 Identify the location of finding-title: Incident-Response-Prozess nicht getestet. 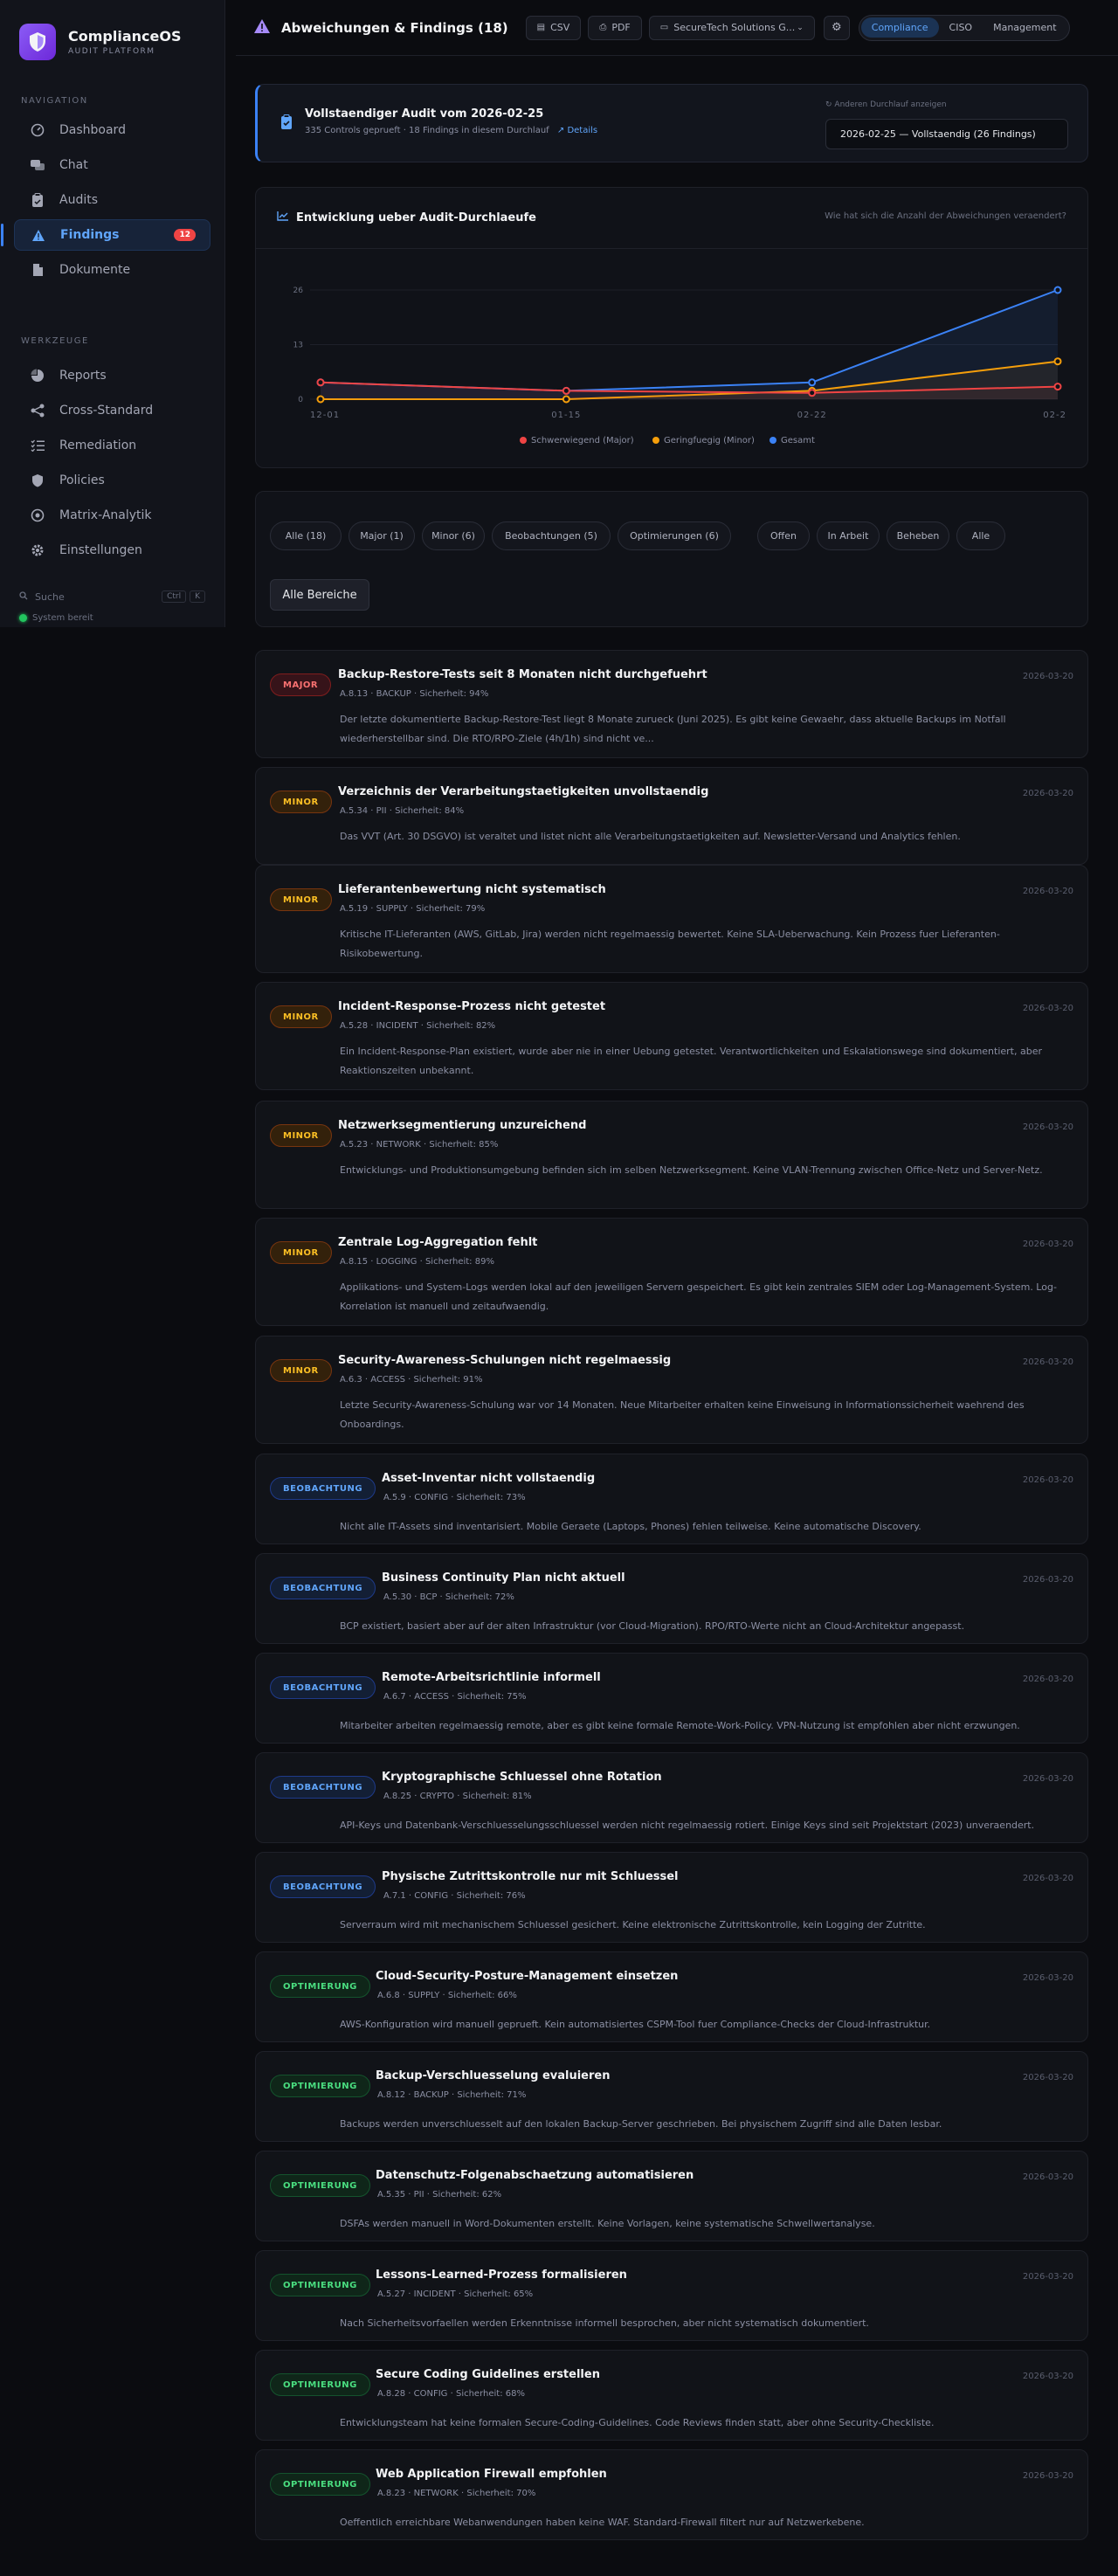
(472, 1007).